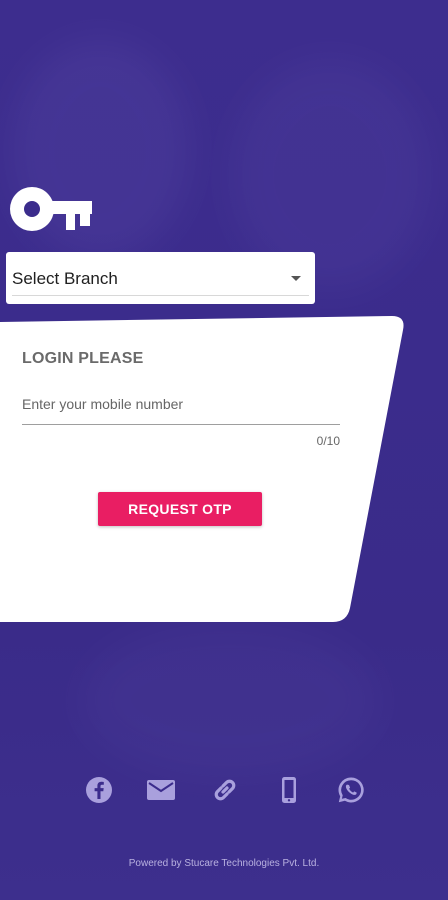  I want to click on social-links, so click(226, 791).